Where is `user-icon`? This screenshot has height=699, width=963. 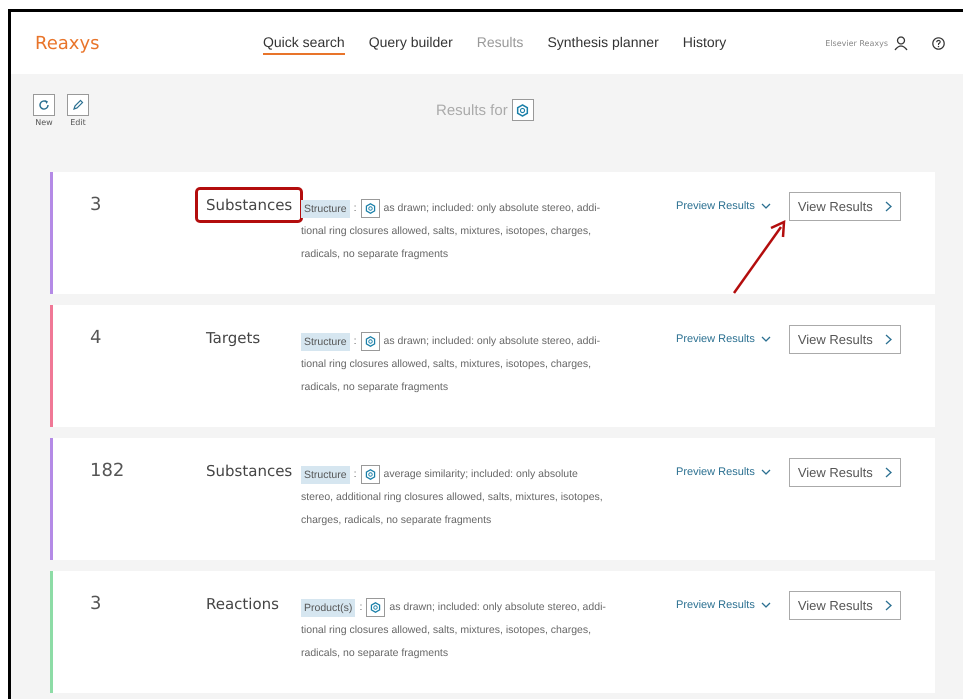
user-icon is located at coordinates (901, 43).